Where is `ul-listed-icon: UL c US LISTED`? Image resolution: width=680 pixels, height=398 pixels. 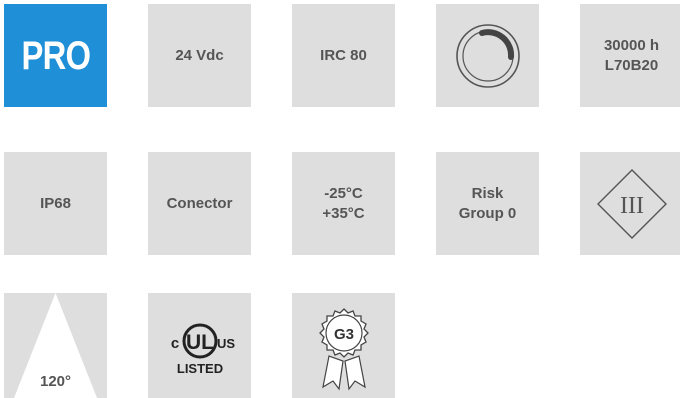
ul-listed-icon: UL c US LISTED is located at coordinates (202, 349).